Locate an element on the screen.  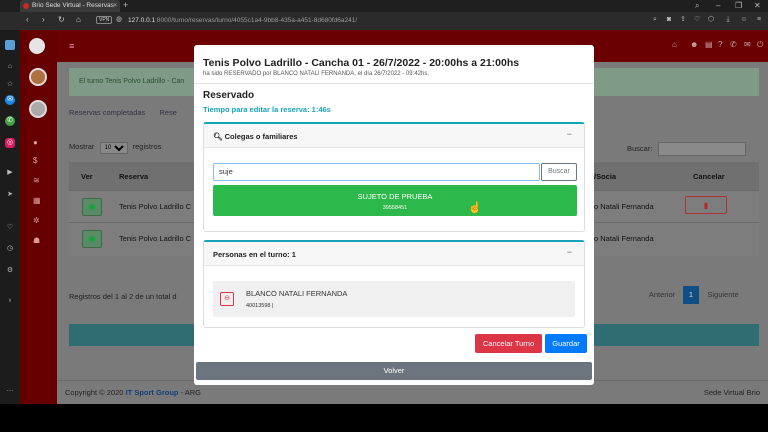
table-search-label: Buscar: is located at coordinates (640, 148).